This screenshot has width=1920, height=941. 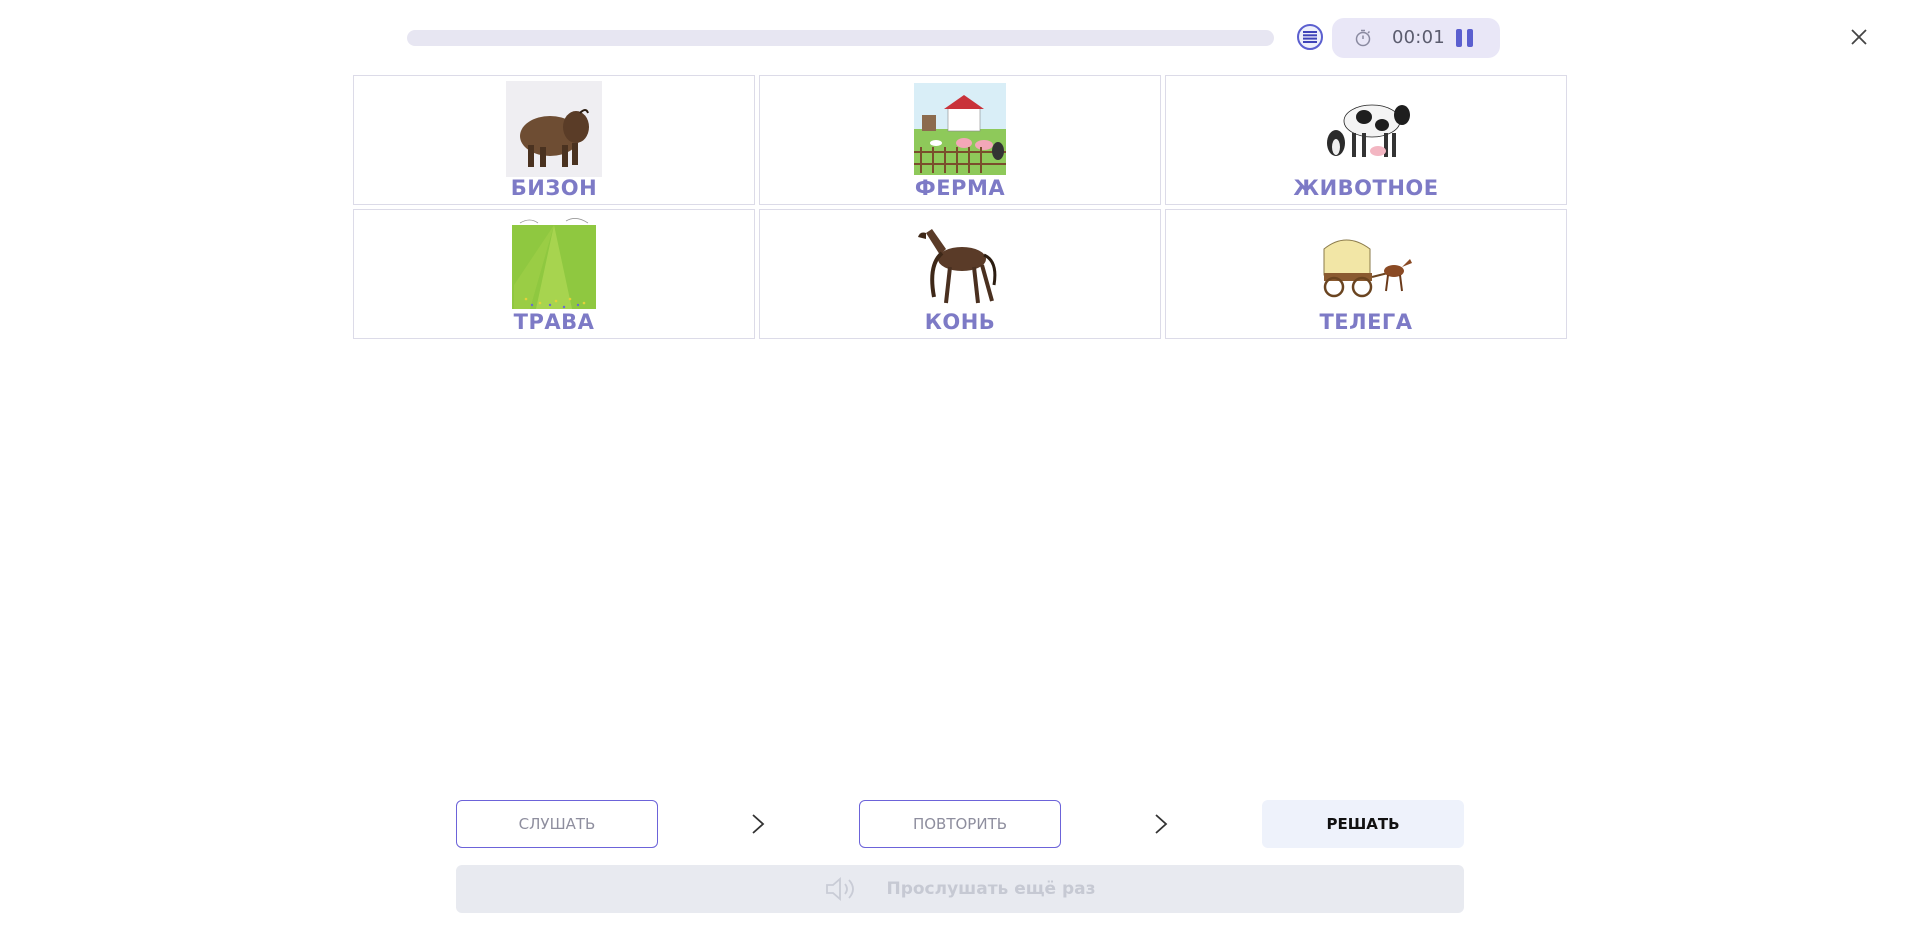 What do you see at coordinates (554, 129) in the screenshot?
I see `bison-image` at bounding box center [554, 129].